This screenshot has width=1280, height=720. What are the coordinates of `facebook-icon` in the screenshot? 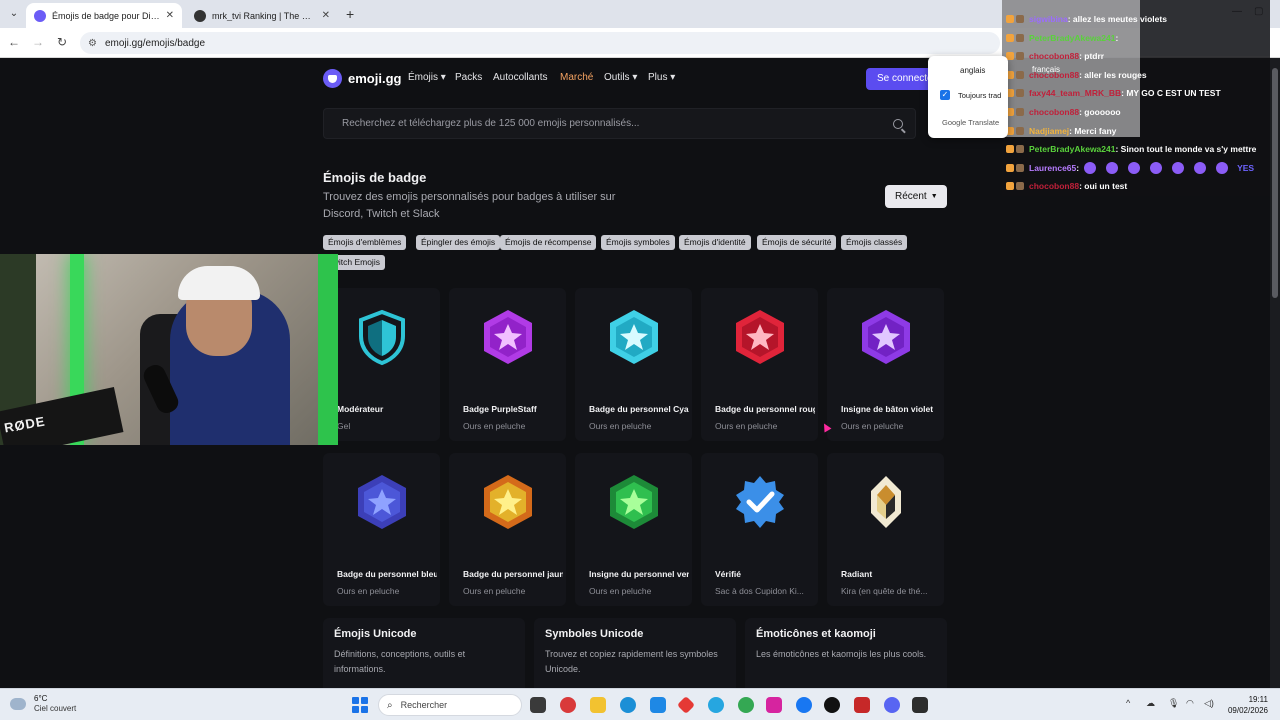 It's located at (804, 705).